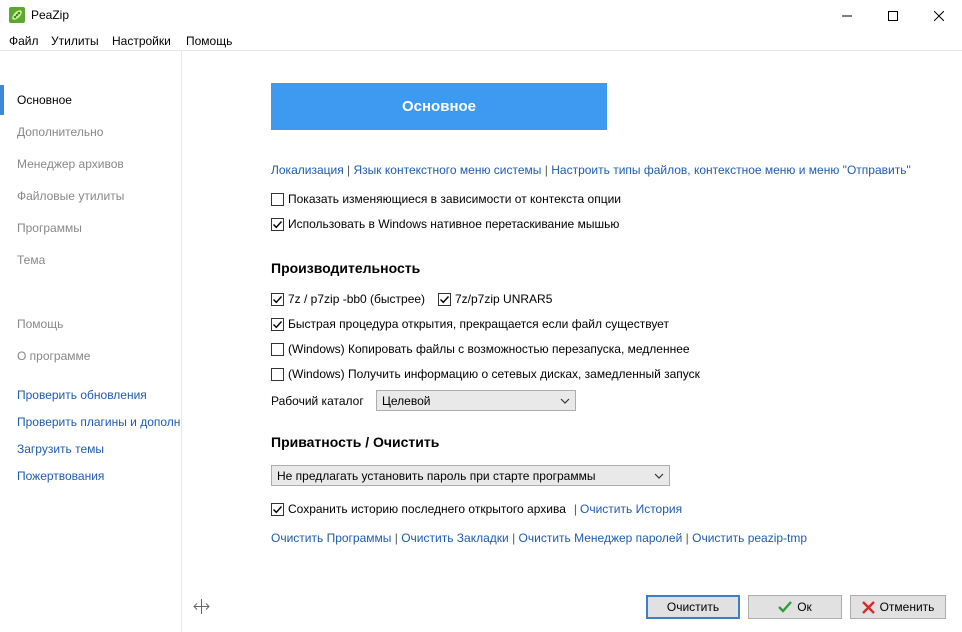 This screenshot has width=962, height=632. Describe the element at coordinates (2, 100) in the screenshot. I see `active-item-marker` at that location.